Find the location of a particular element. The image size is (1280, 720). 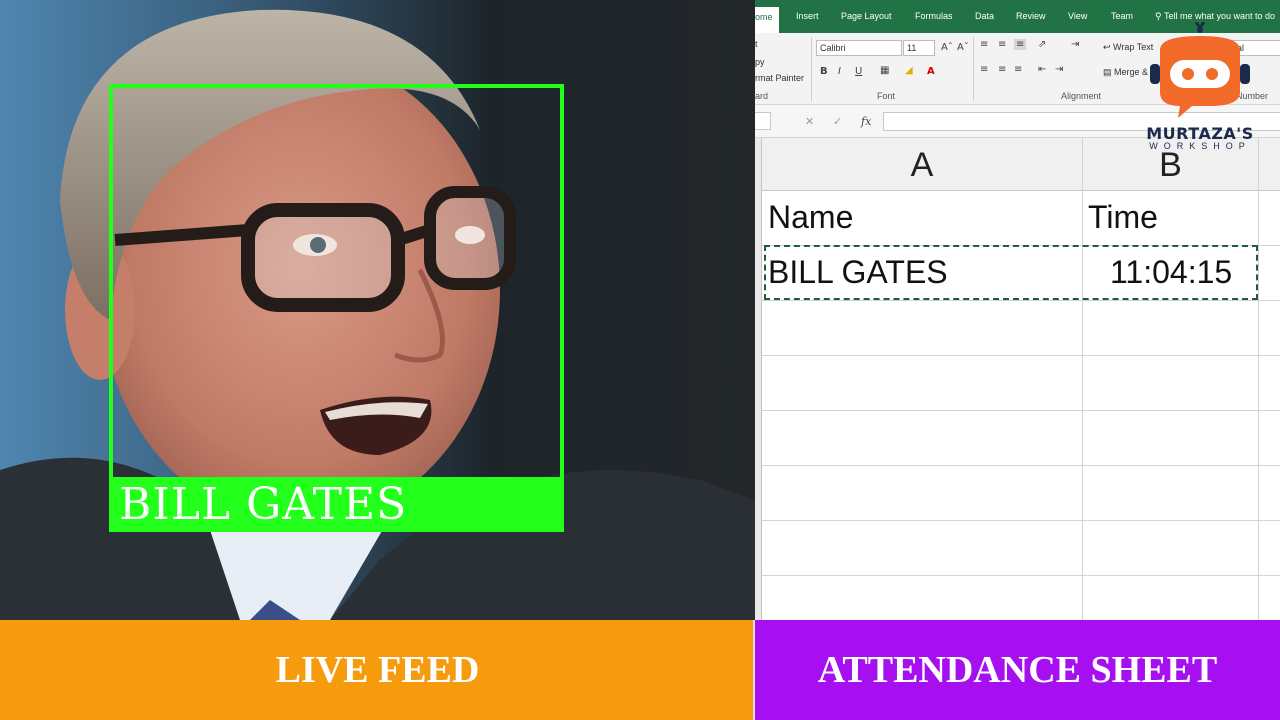

alignment-group-label: Alignment is located at coordinates (1081, 96).